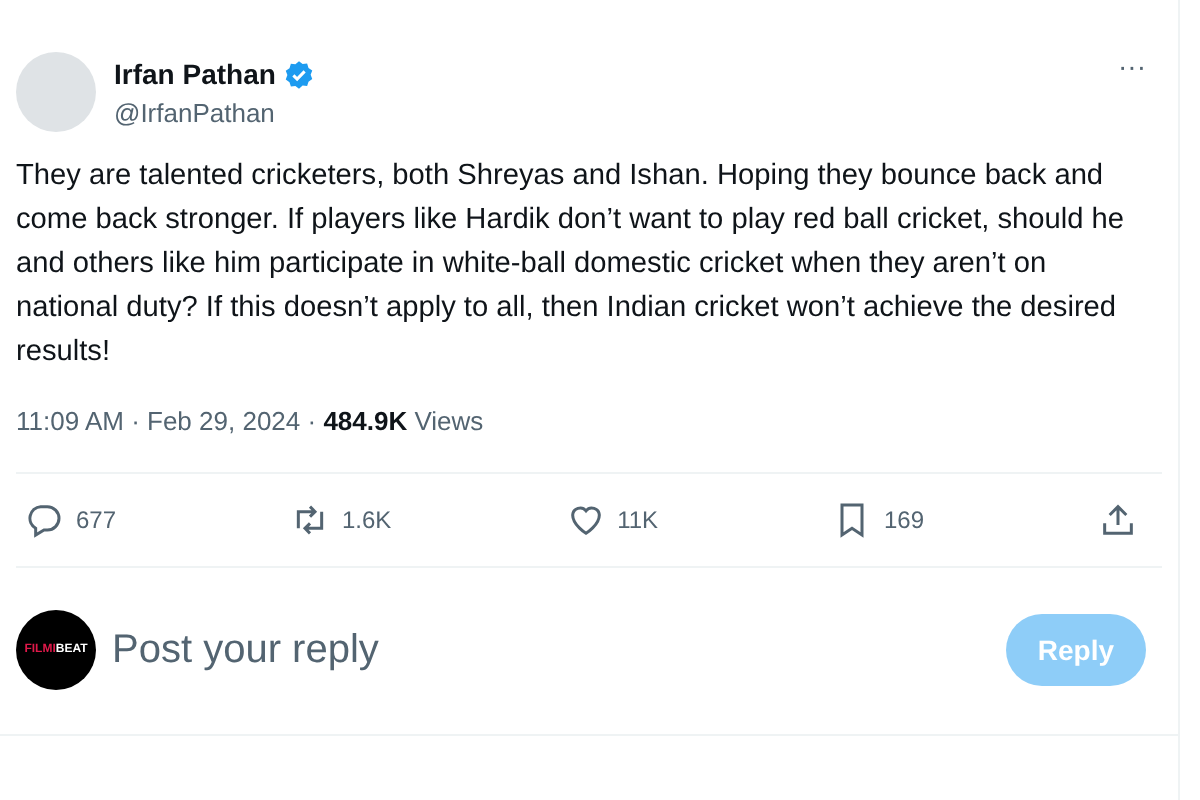  Describe the element at coordinates (251, 422) in the screenshot. I see `post-timestamp: 11:09 AM · Feb 29, 2024 · 484.9K Views` at that location.